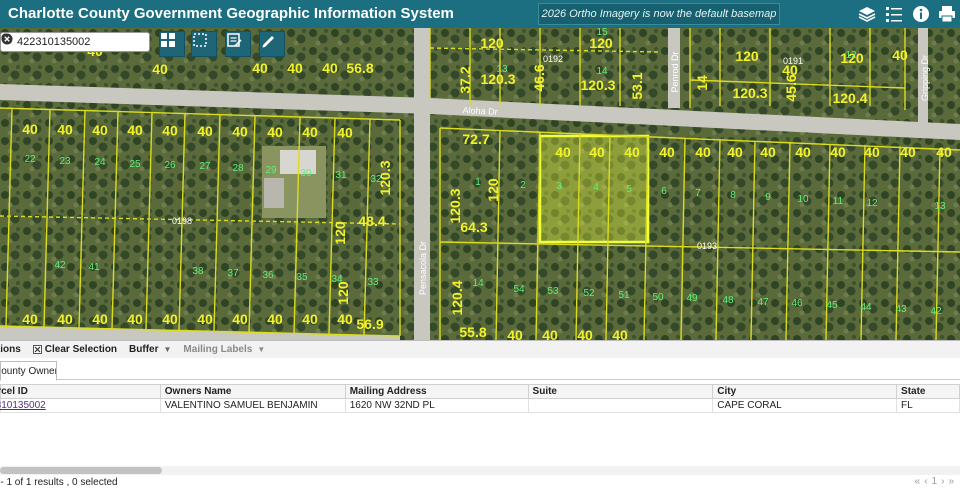 The height and width of the screenshot is (490, 960). Describe the element at coordinates (465, 79) in the screenshot. I see `dimension-label: 37.2` at that location.